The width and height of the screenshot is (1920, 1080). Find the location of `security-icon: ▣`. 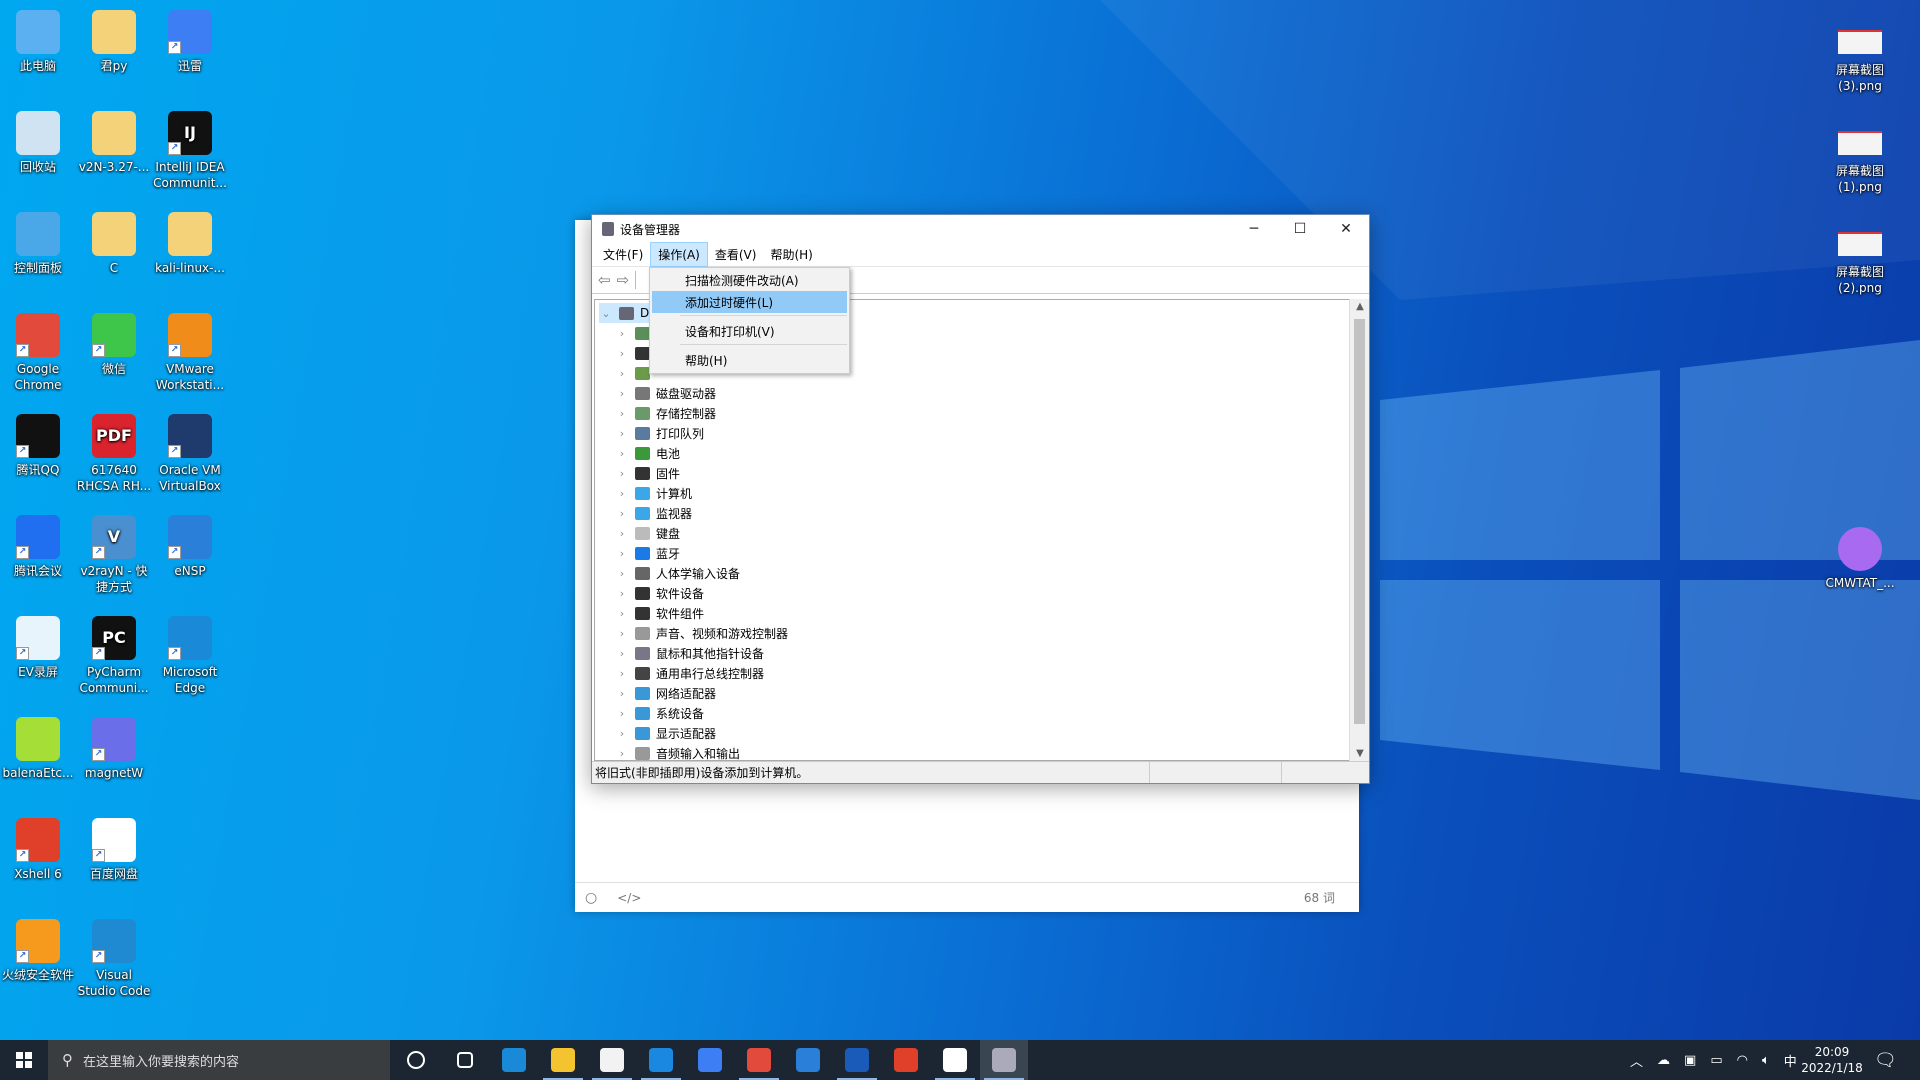

security-icon: ▣ is located at coordinates (1690, 1060).